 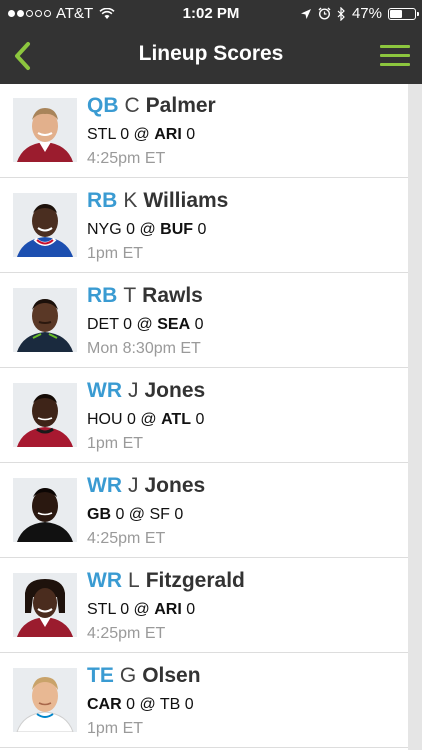 I want to click on game-time: Mon 8:30pm ET, so click(x=144, y=348).